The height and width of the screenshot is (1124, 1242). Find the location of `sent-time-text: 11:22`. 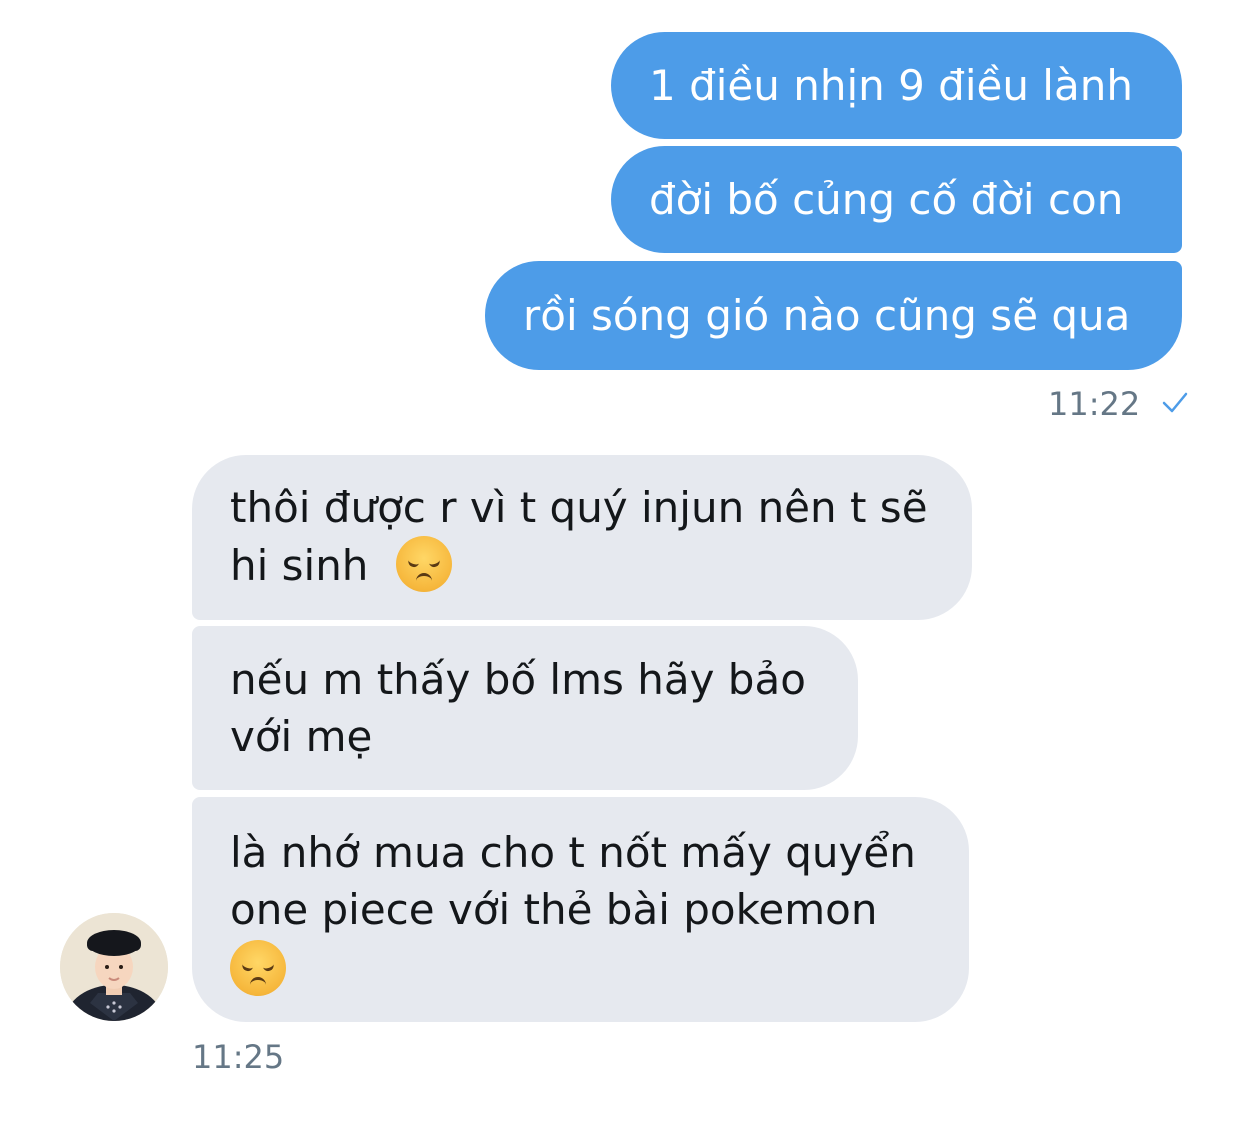

sent-time-text: 11:22 is located at coordinates (1094, 404).